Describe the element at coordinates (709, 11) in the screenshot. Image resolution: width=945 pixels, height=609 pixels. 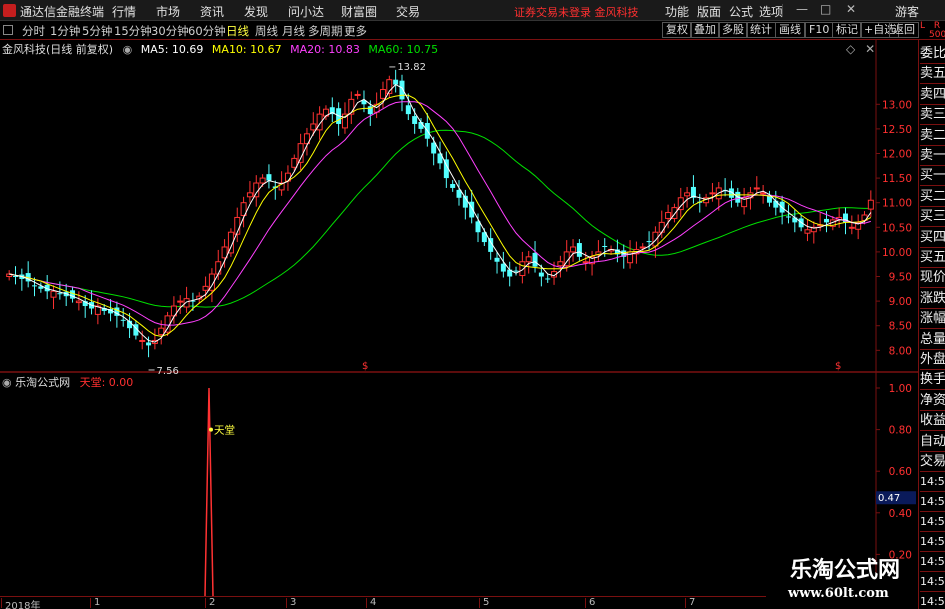
I see `menu-layout: 版面` at that location.